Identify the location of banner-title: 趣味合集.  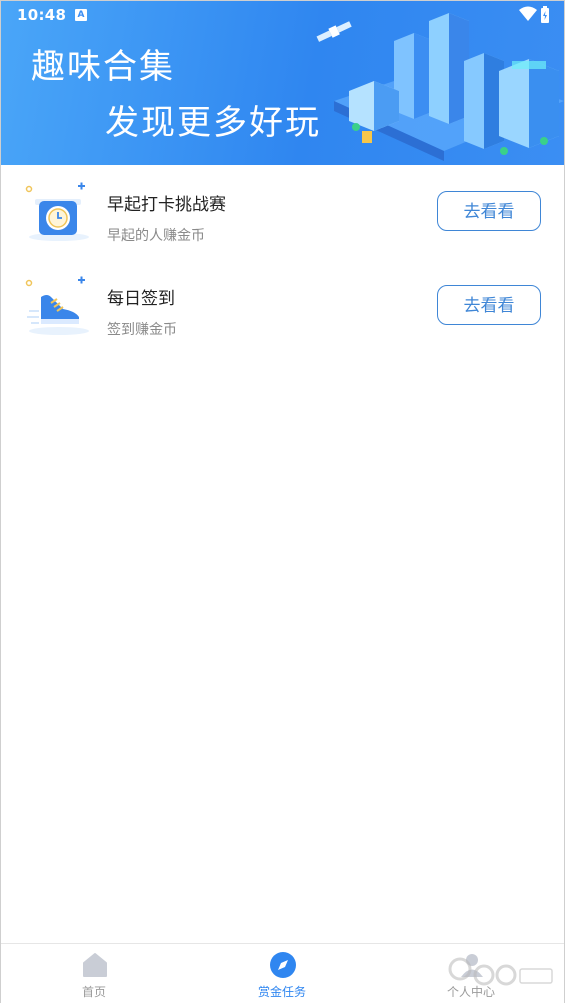
(103, 67).